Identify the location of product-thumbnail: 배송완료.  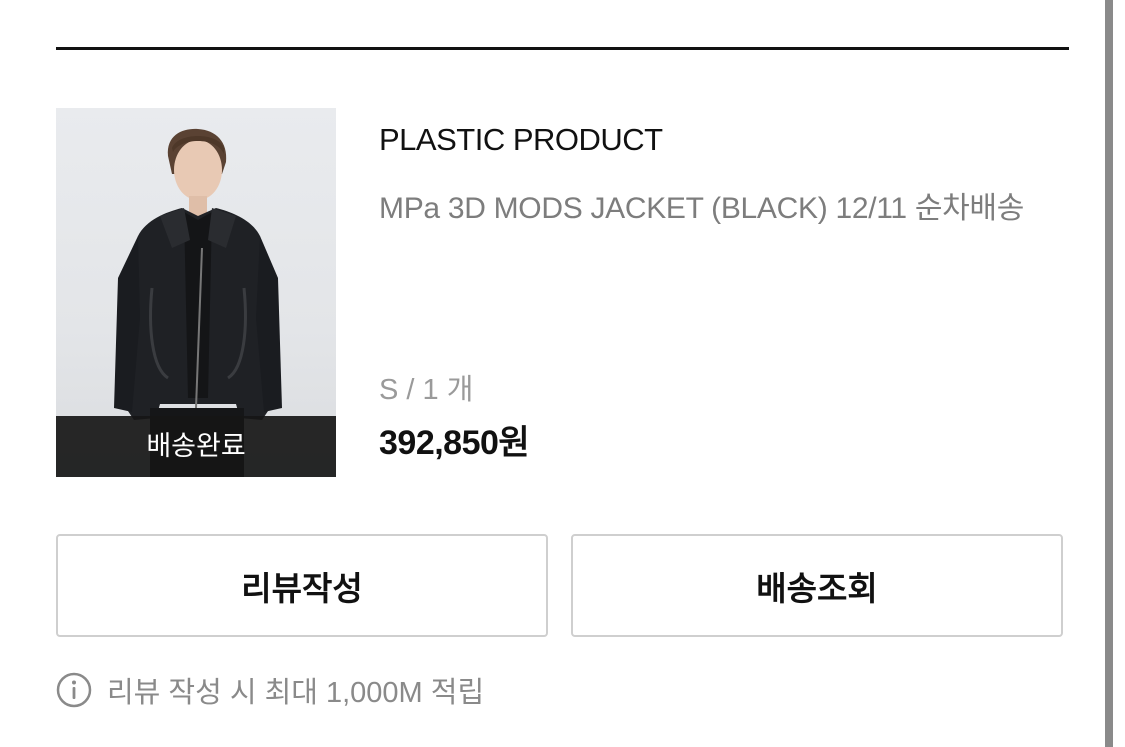
(196, 292).